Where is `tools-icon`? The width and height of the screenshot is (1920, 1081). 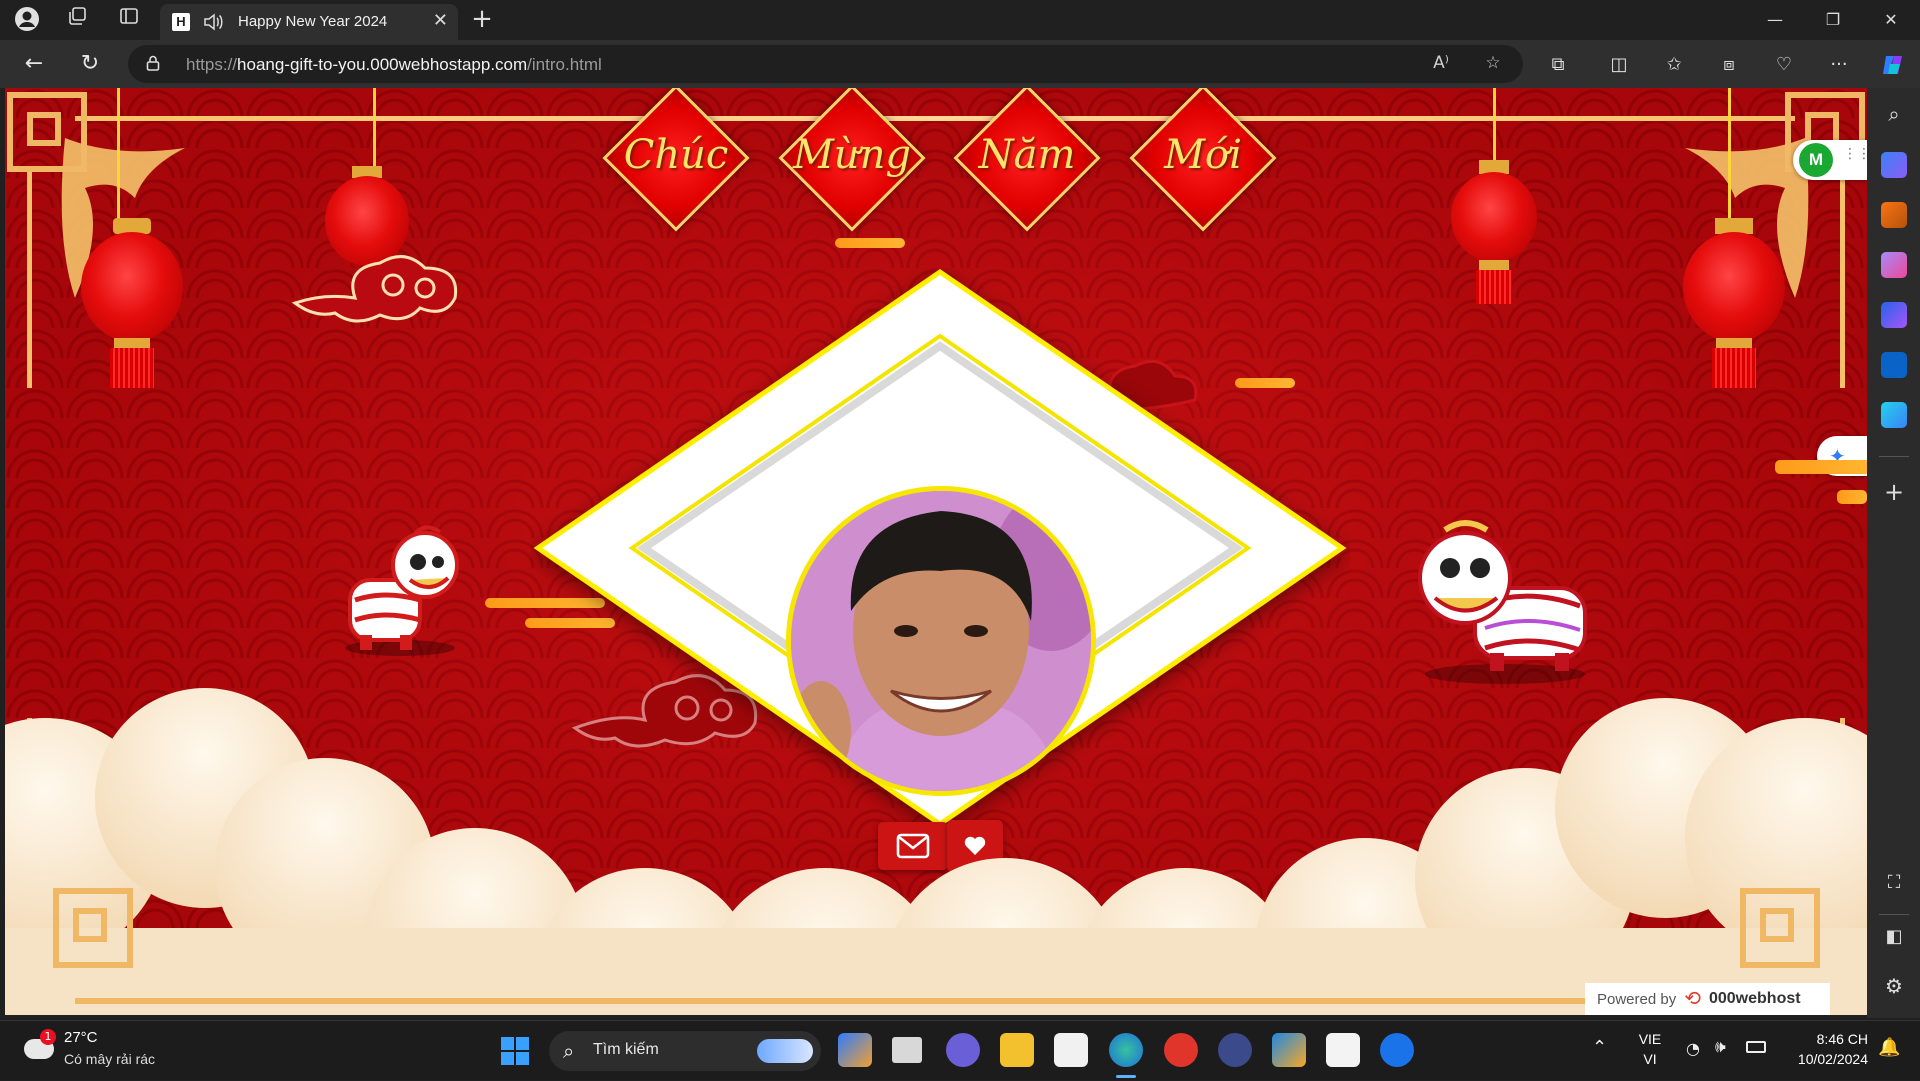
tools-icon is located at coordinates (1894, 215).